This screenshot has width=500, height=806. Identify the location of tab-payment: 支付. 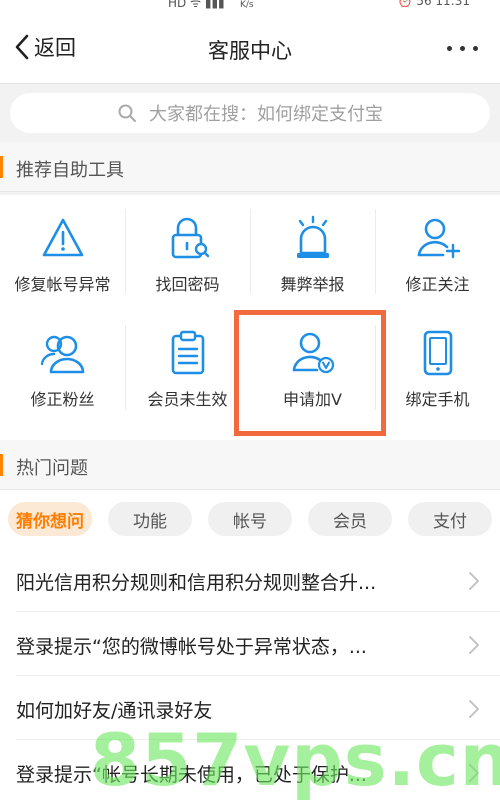
(450, 519).